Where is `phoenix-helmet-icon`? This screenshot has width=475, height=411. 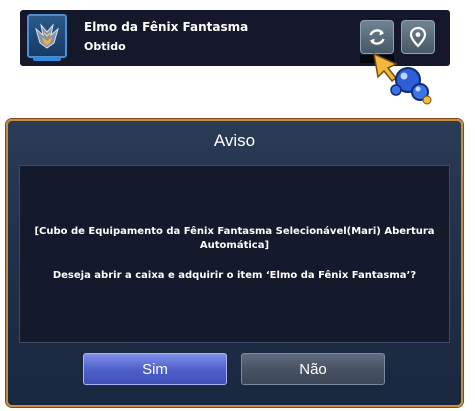
phoenix-helmet-icon is located at coordinates (47, 36).